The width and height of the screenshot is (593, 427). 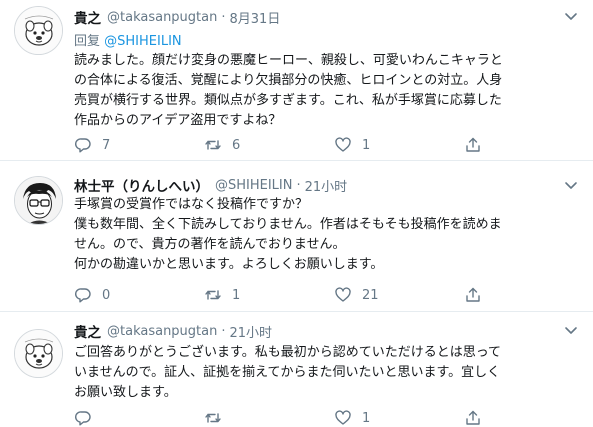 I want to click on tweet-header: 貴之 @takasanpugtan · 21小时, so click(x=173, y=331).